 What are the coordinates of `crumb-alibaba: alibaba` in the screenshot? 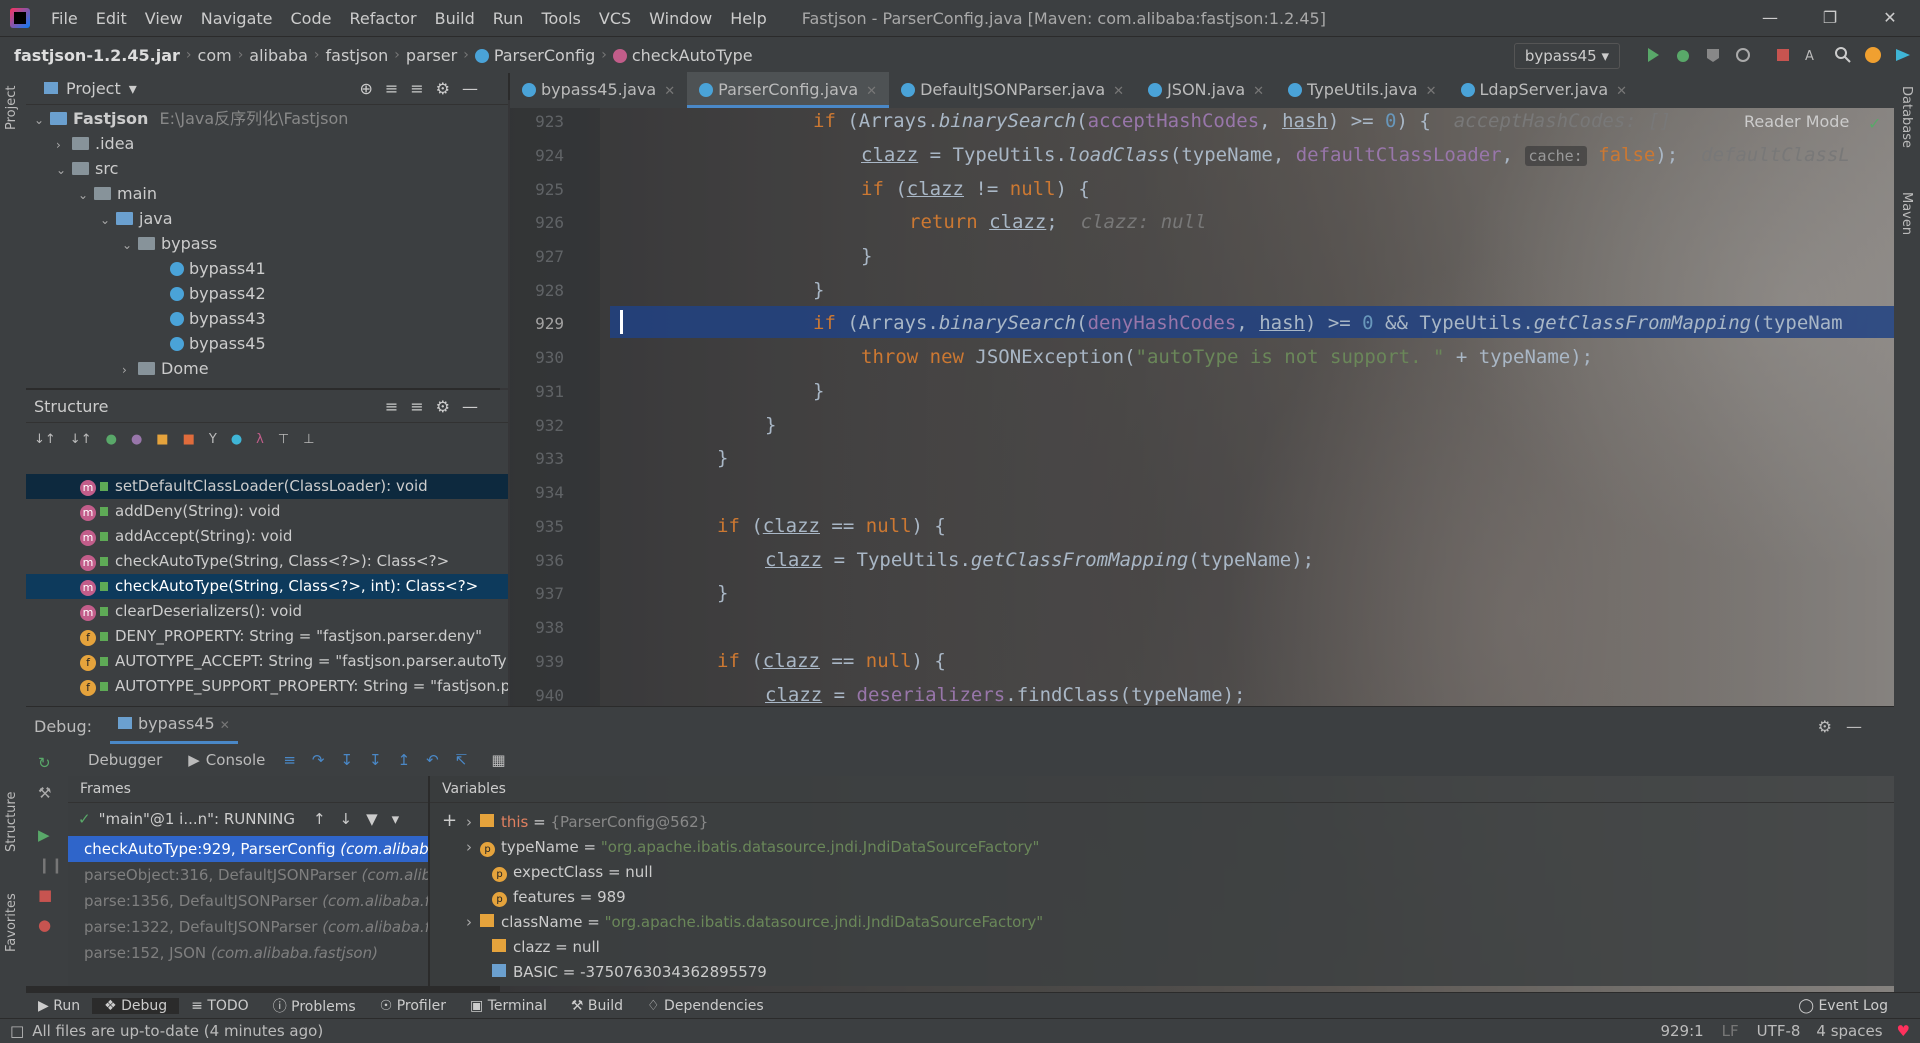 It's located at (278, 55).